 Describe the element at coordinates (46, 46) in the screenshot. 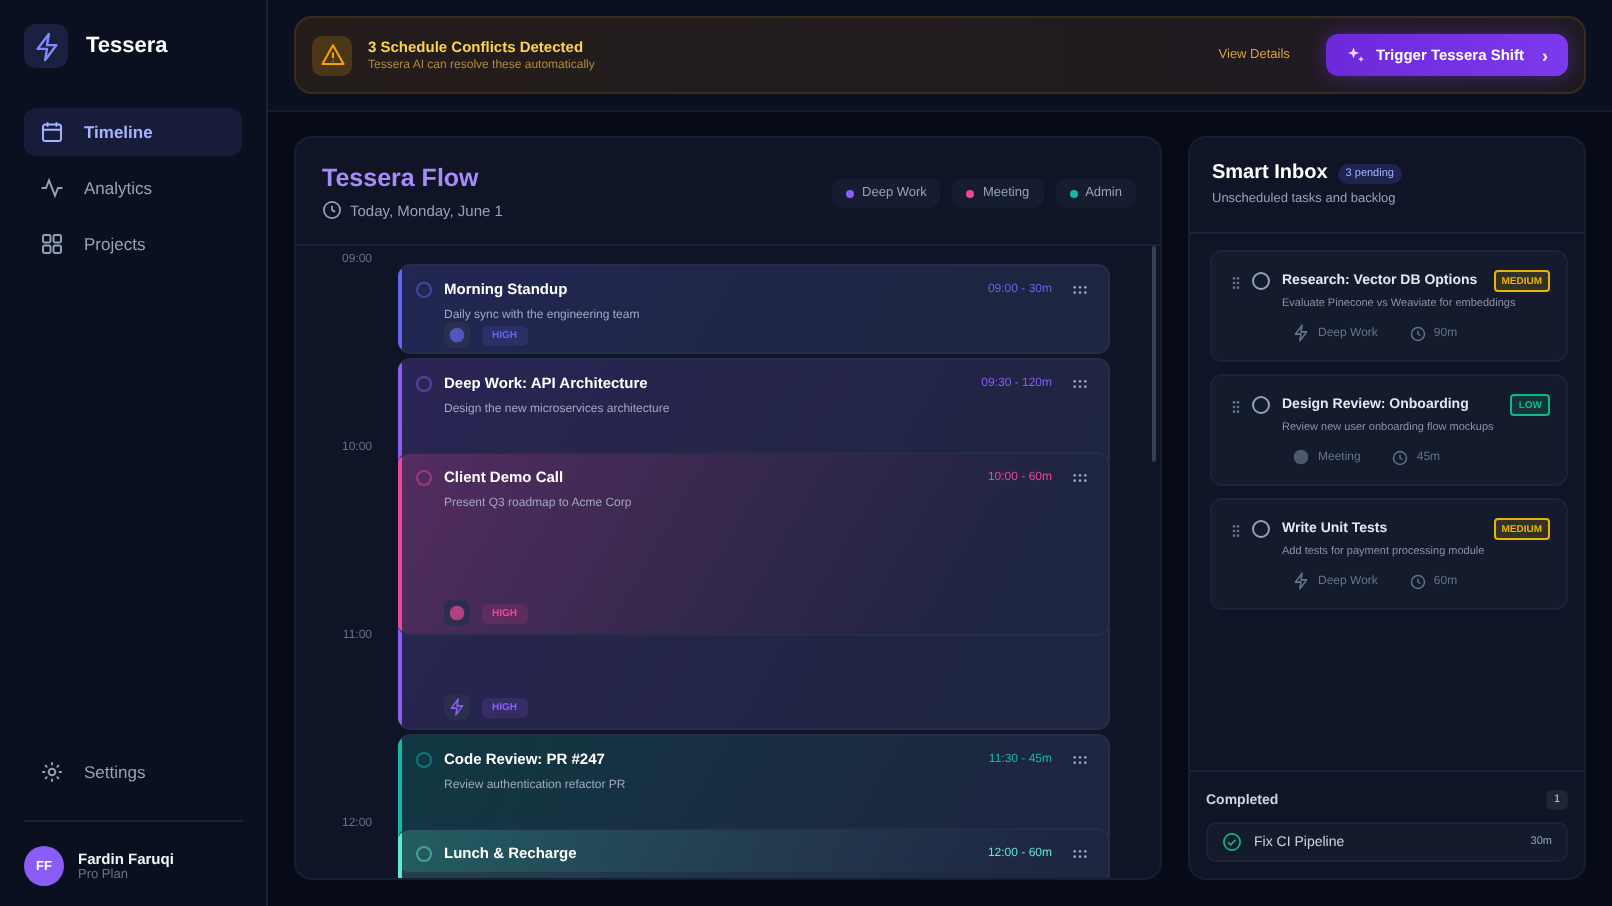

I see `logo-icon` at that location.